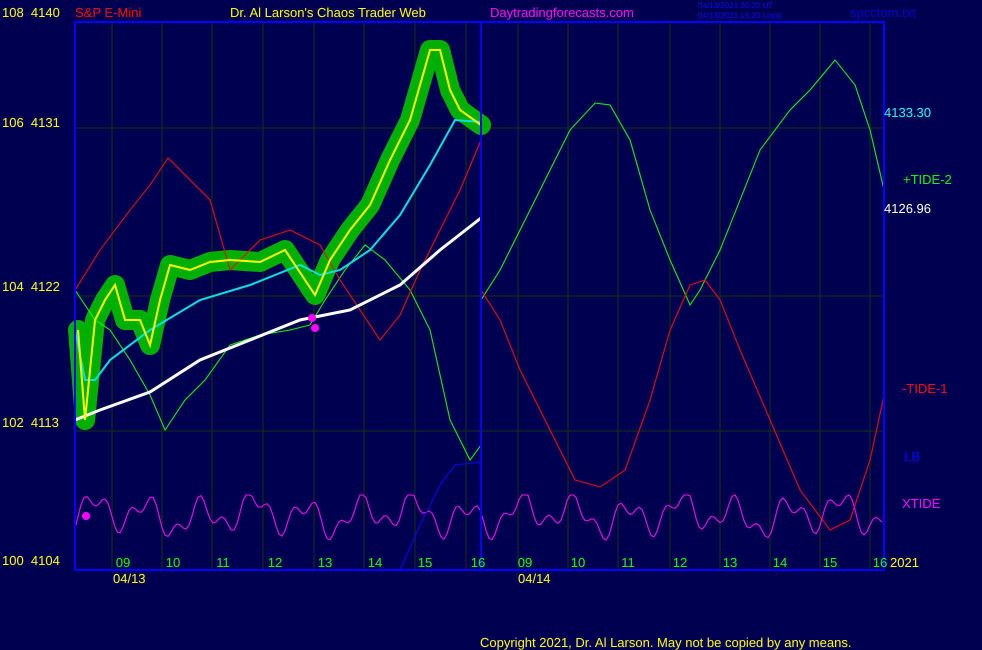 This screenshot has height=650, width=982. I want to click on year-label: 2021, so click(904, 562).